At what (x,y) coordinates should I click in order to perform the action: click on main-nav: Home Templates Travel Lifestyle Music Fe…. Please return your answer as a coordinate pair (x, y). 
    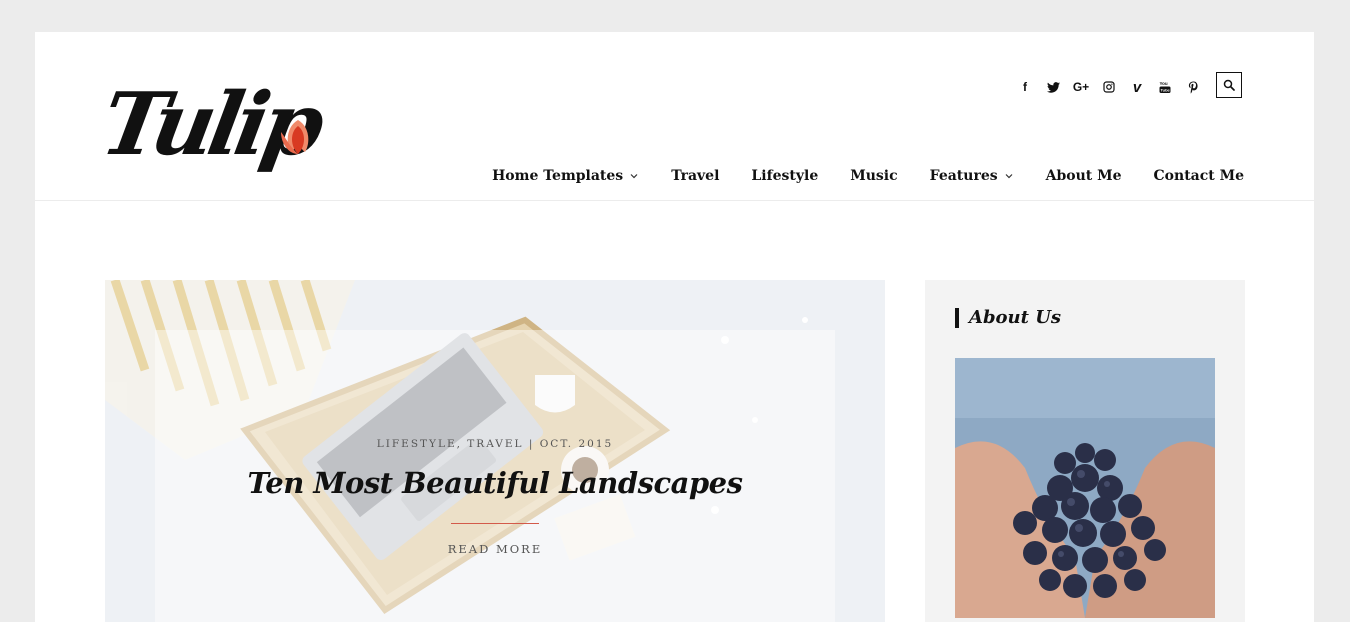
    Looking at the image, I should click on (868, 176).